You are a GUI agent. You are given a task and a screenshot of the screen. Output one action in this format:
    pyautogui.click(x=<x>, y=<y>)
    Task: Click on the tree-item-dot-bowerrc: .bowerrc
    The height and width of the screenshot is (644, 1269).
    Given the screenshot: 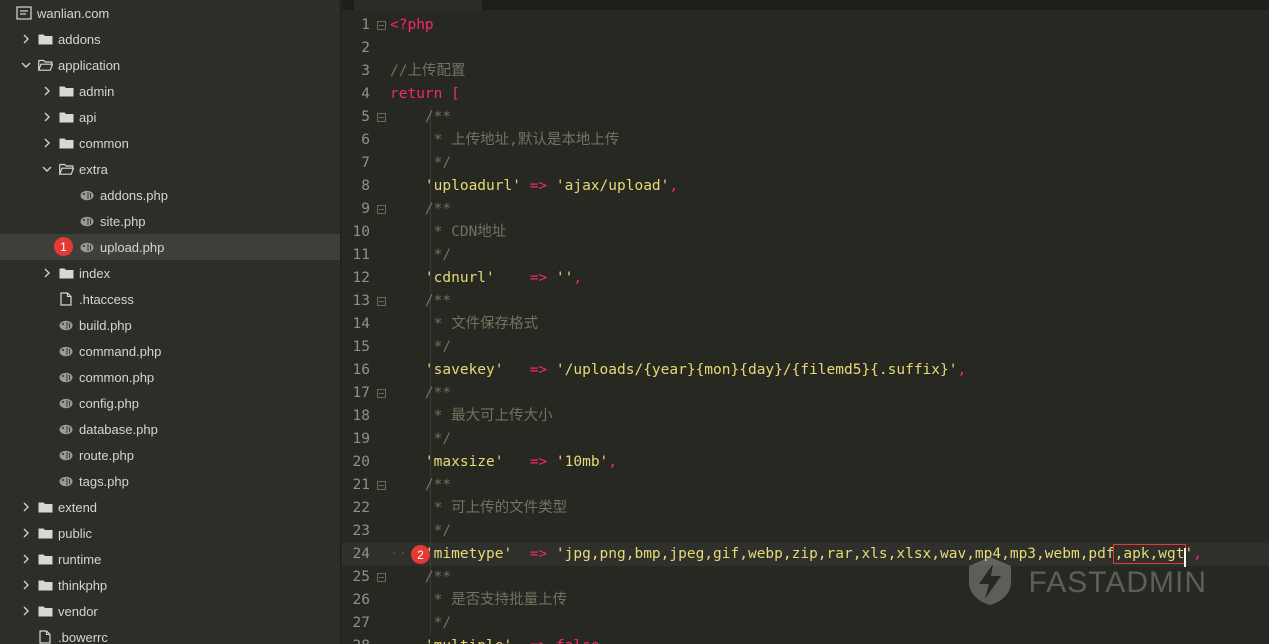 What is the action you would take?
    pyautogui.click(x=170, y=634)
    